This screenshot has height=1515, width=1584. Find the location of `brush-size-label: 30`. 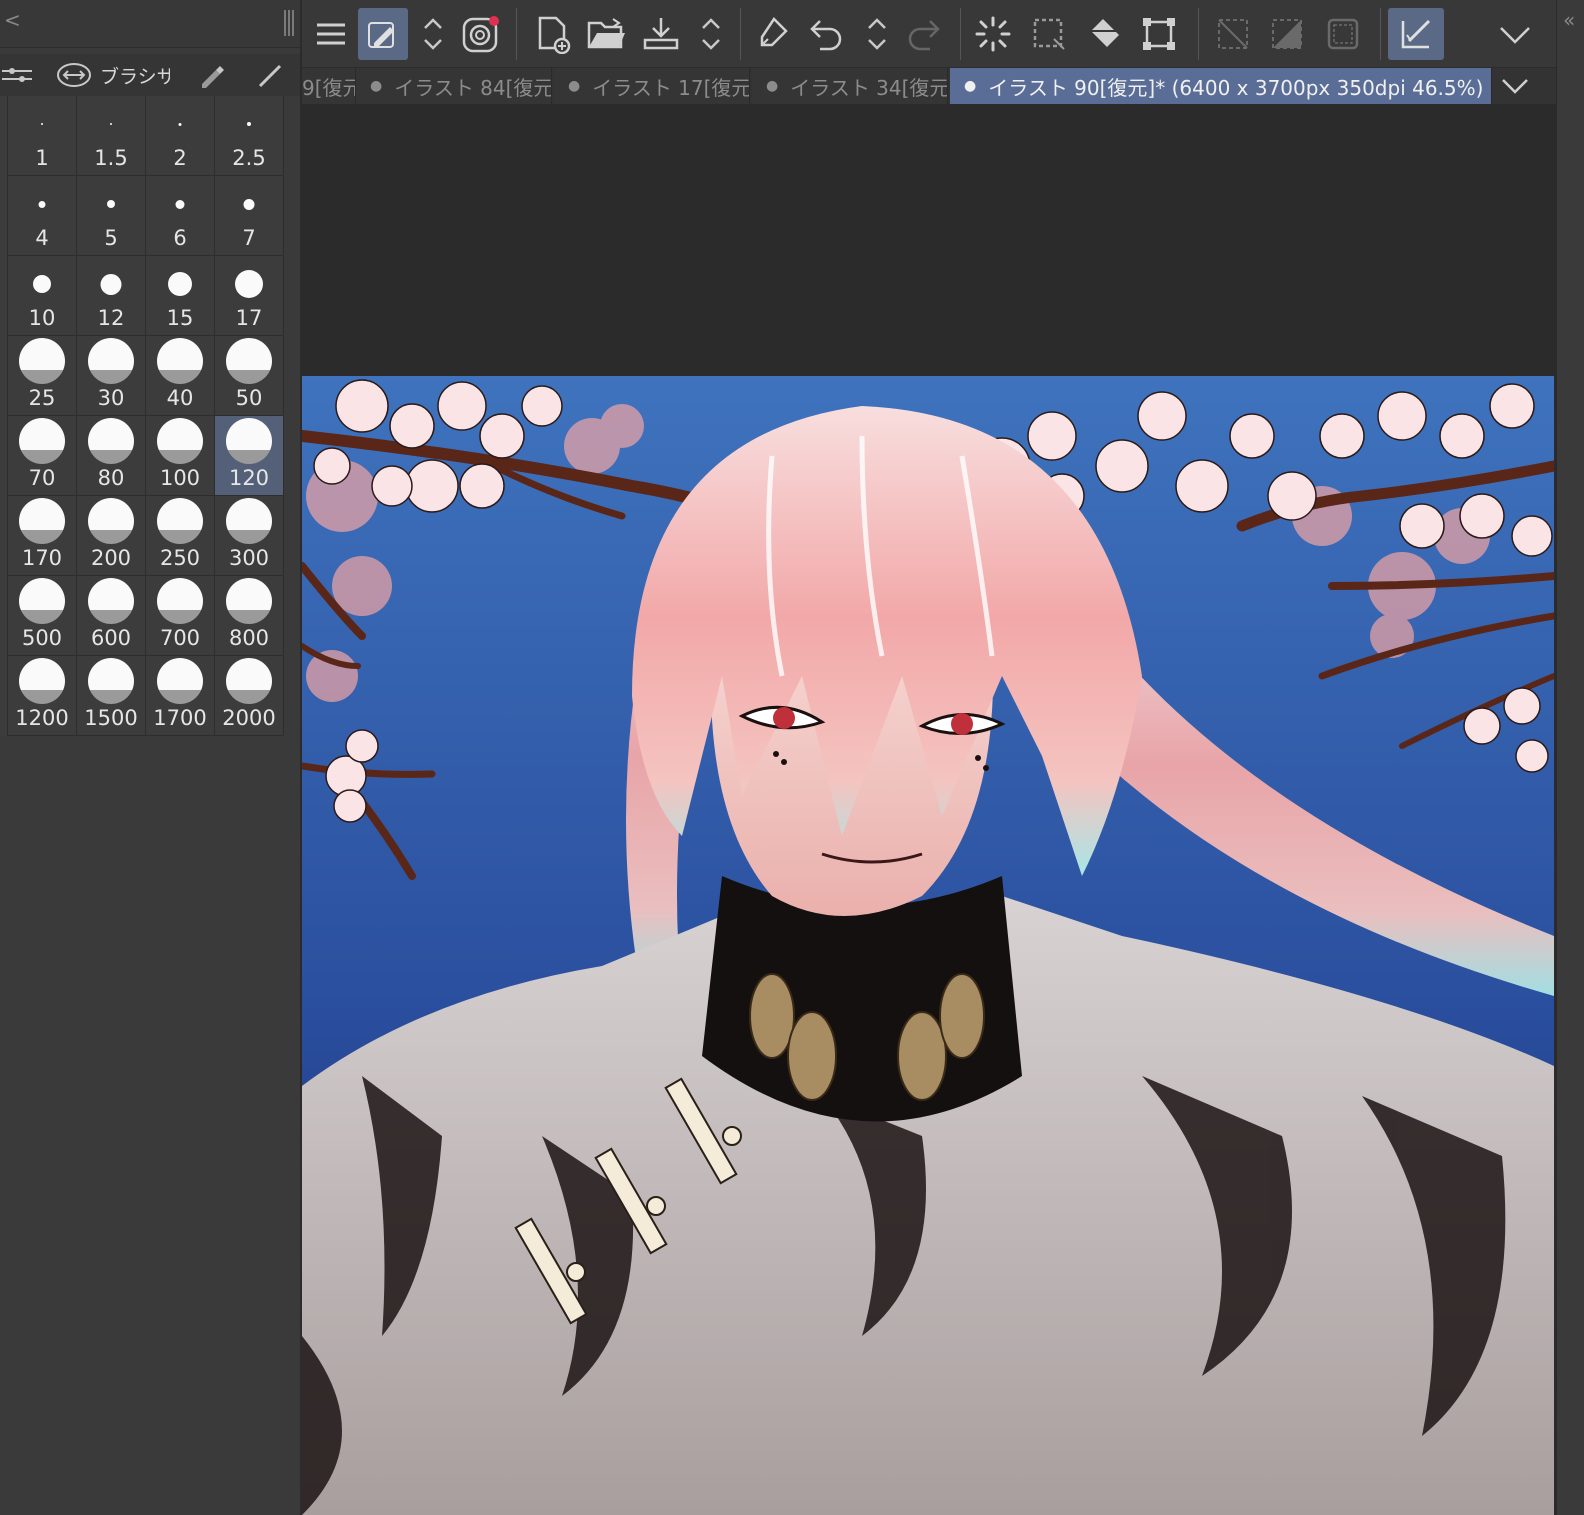

brush-size-label: 30 is located at coordinates (111, 398).